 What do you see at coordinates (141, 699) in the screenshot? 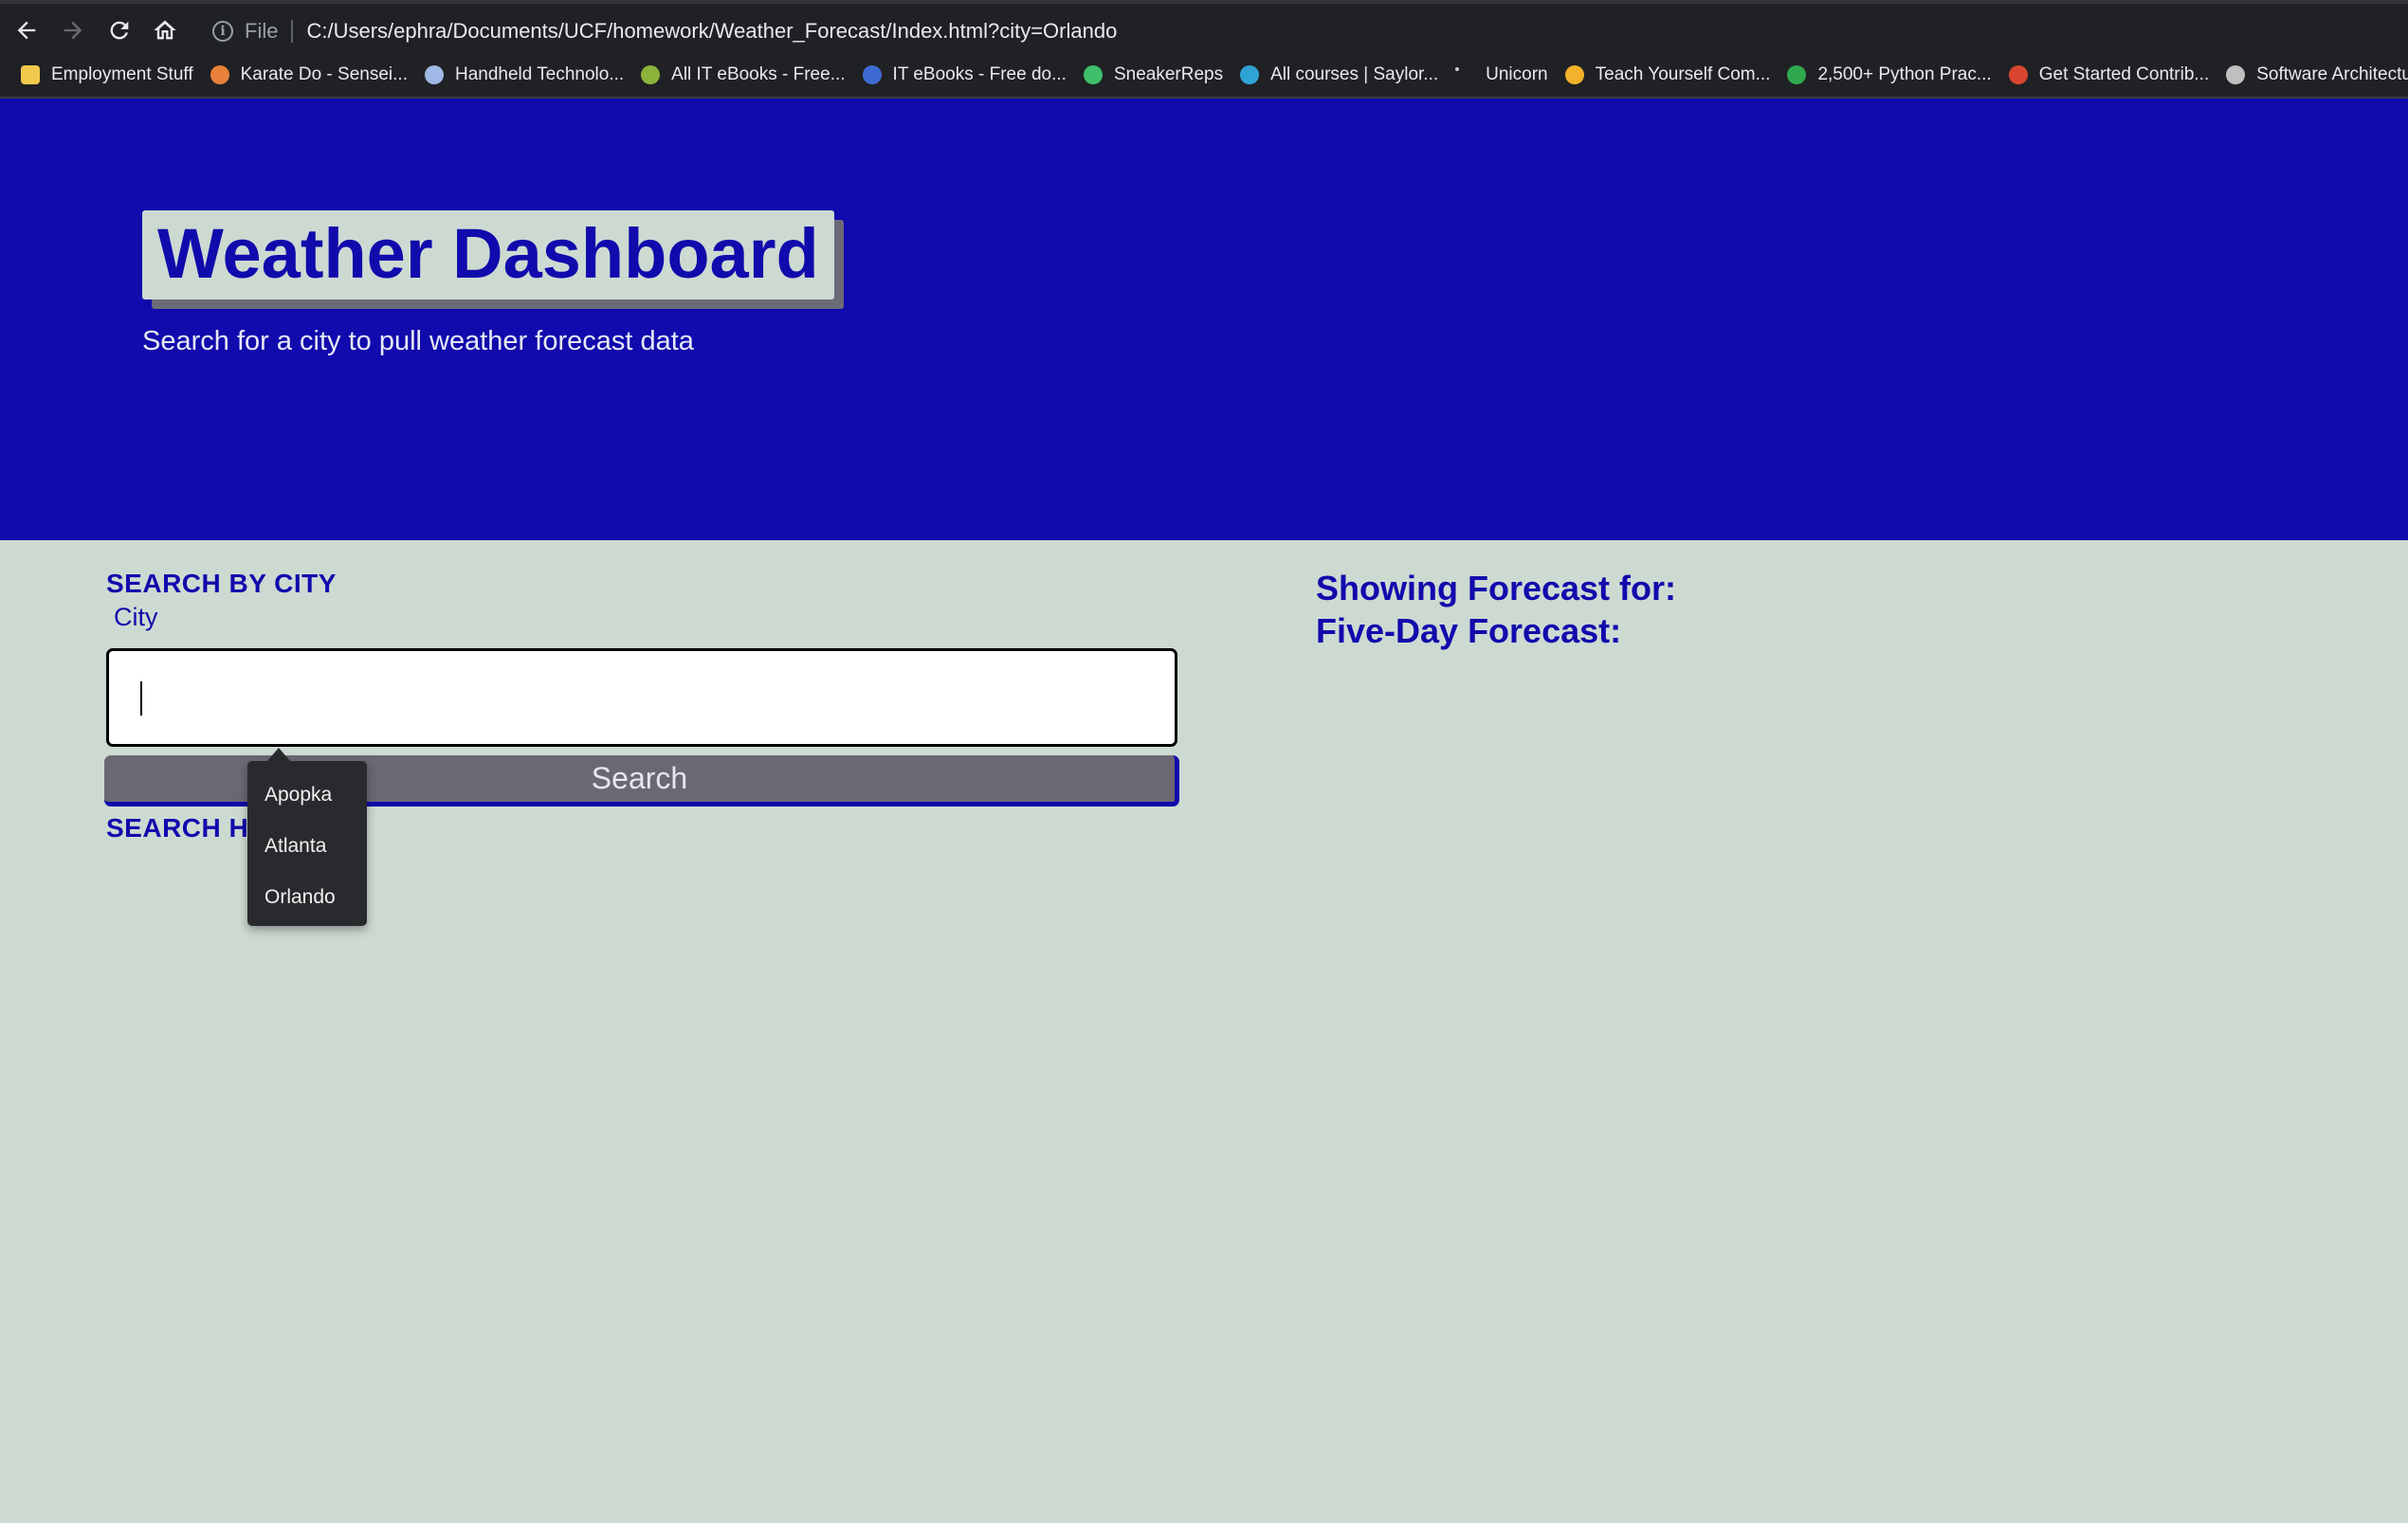
I see `text-caret` at bounding box center [141, 699].